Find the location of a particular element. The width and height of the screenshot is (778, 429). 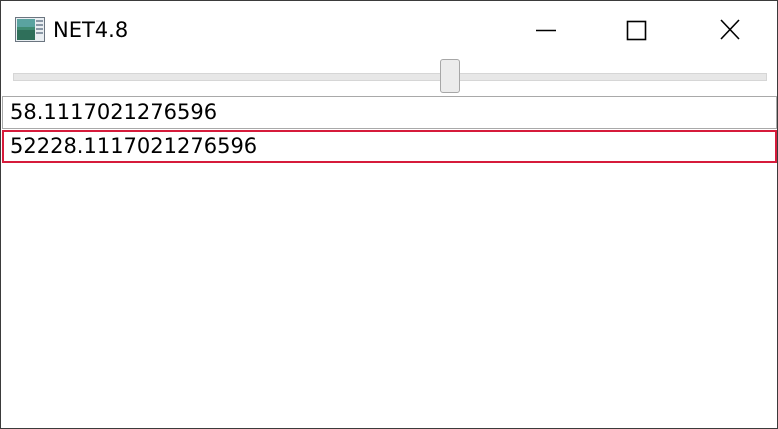

maximize-button is located at coordinates (637, 30).